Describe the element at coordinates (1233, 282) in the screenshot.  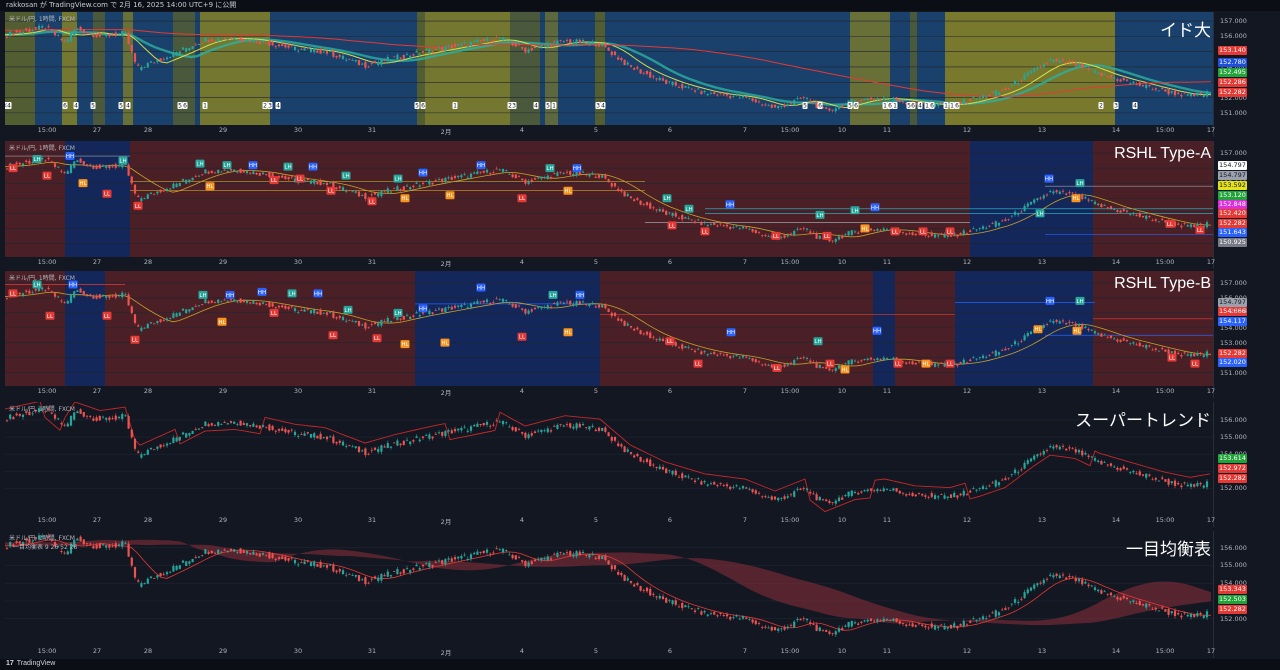
I see `price-tick: 157.000` at that location.